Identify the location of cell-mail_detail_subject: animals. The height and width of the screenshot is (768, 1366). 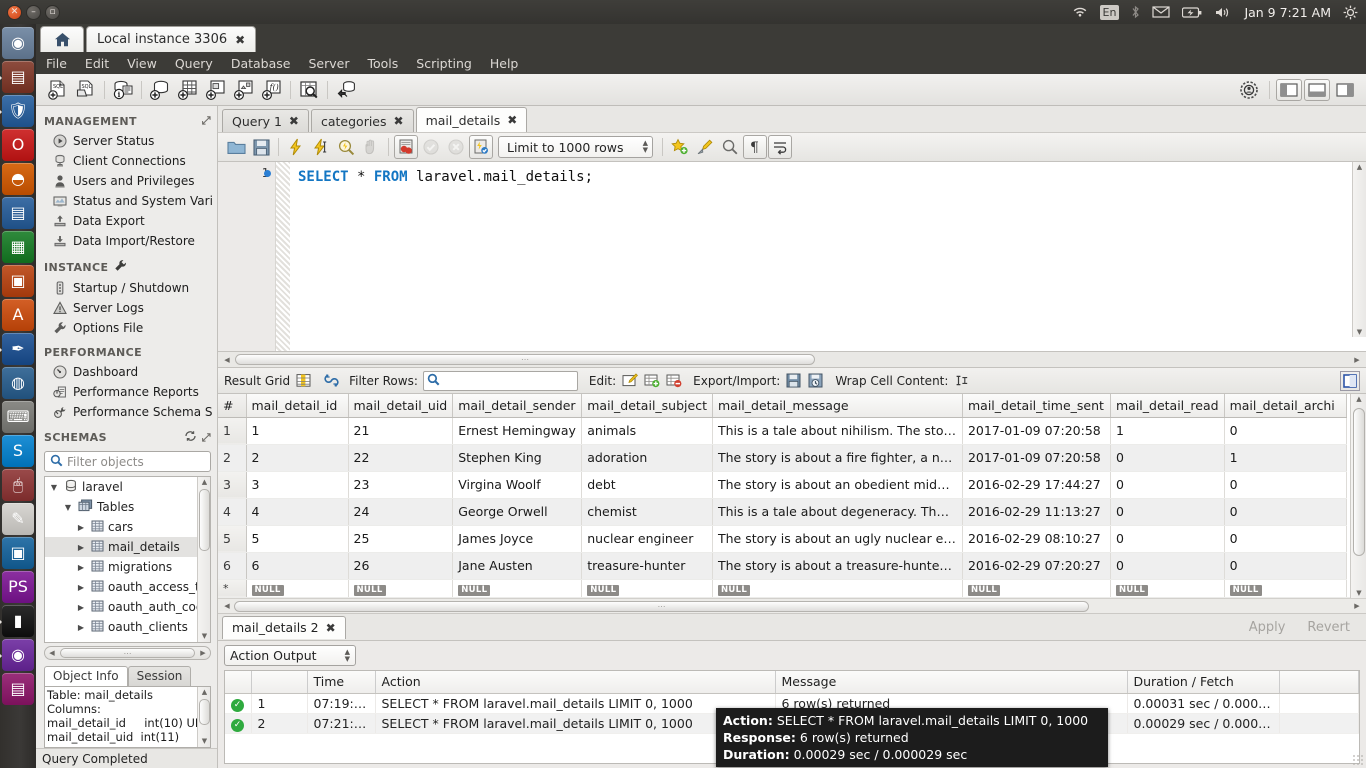
(647, 431).